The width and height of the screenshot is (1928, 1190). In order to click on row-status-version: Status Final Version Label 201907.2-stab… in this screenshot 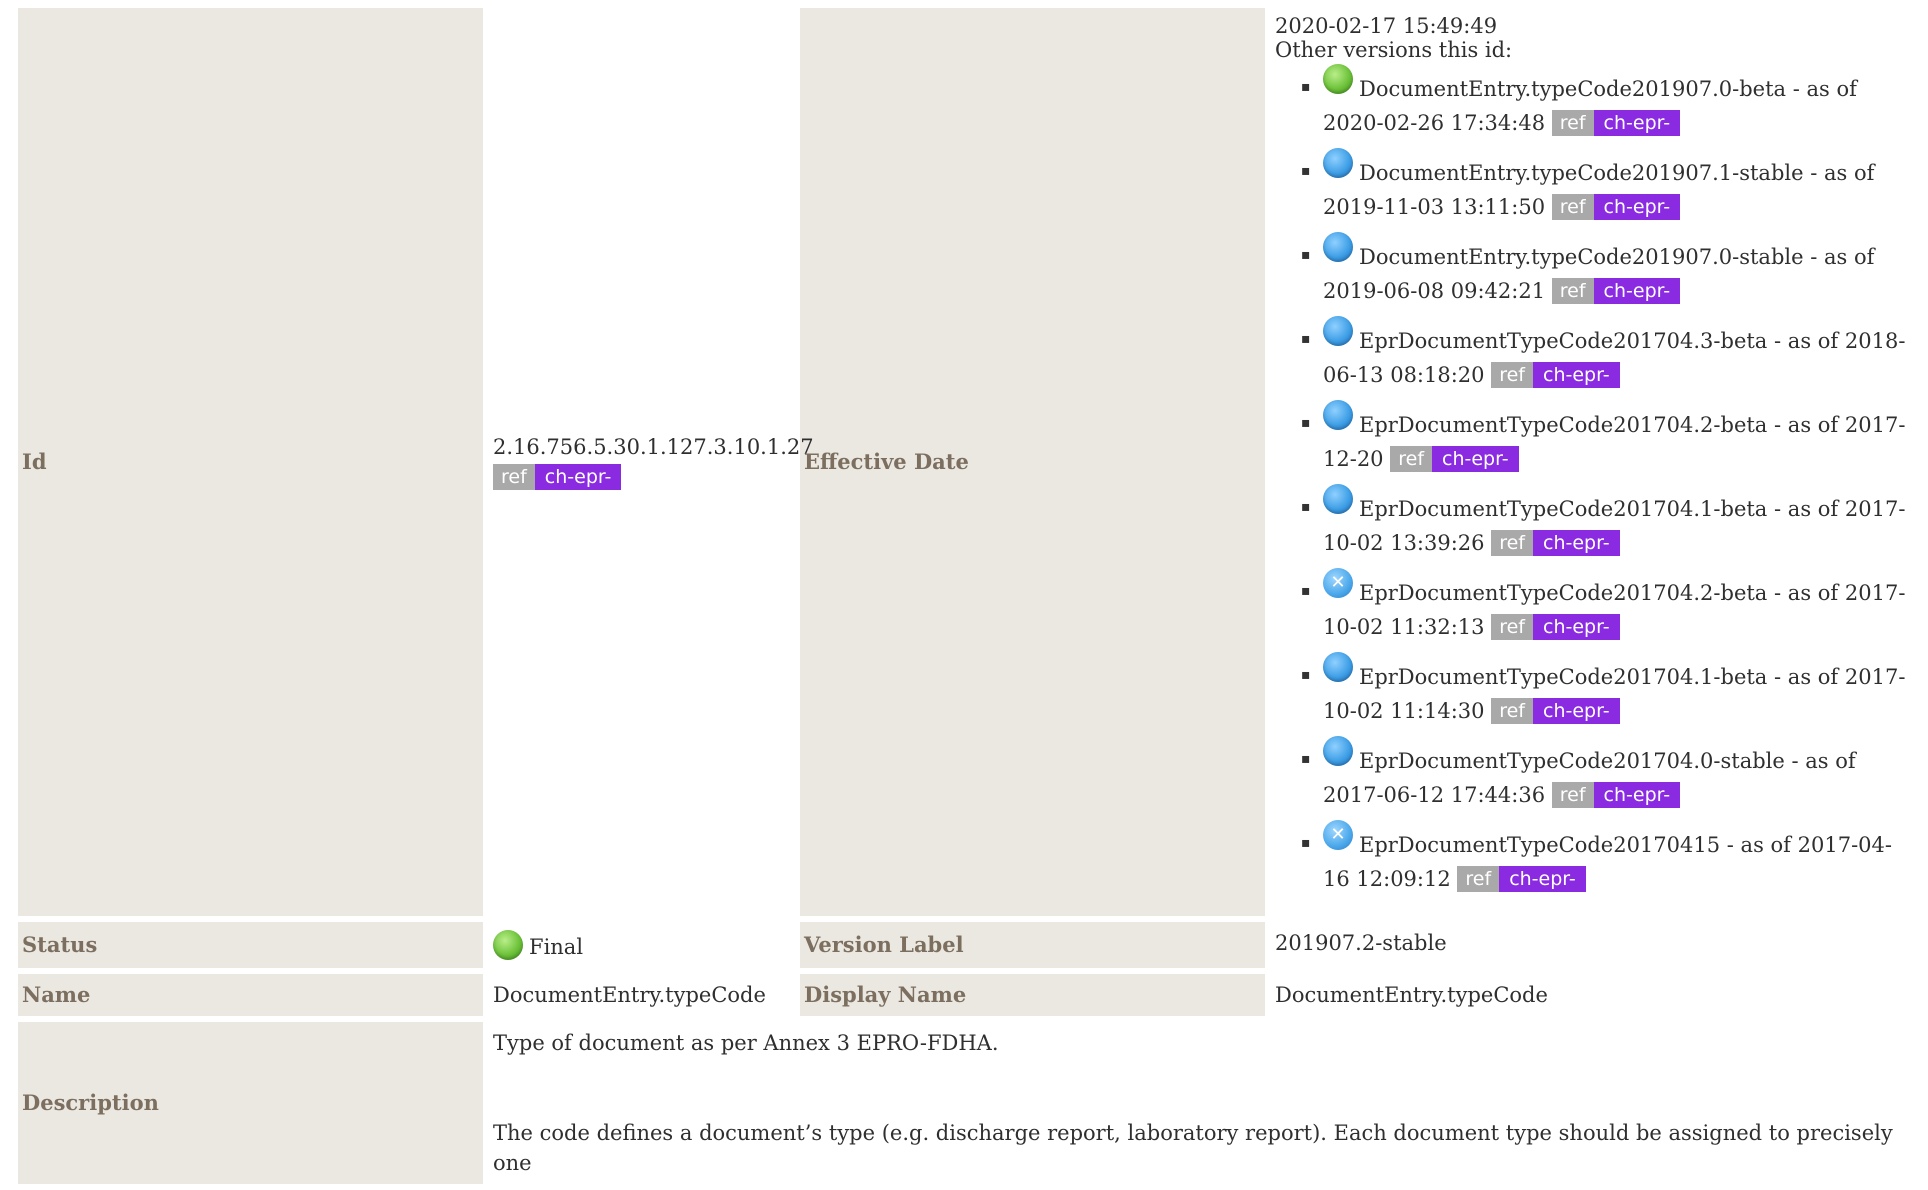, I will do `click(967, 945)`.